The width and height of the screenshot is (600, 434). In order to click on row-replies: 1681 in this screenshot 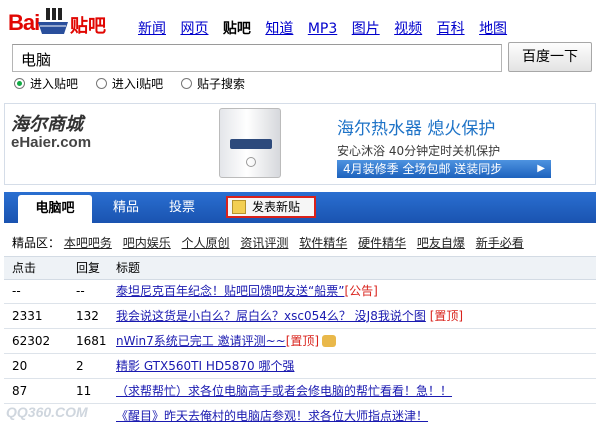, I will do `click(91, 341)`.